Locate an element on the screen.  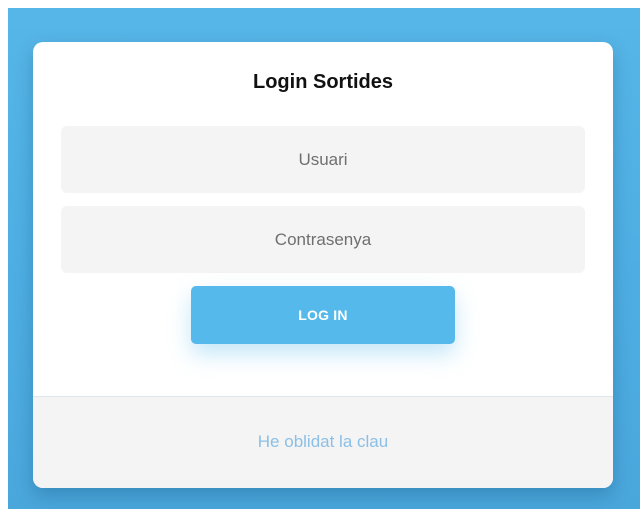
login-button: LOG IN is located at coordinates (323, 315).